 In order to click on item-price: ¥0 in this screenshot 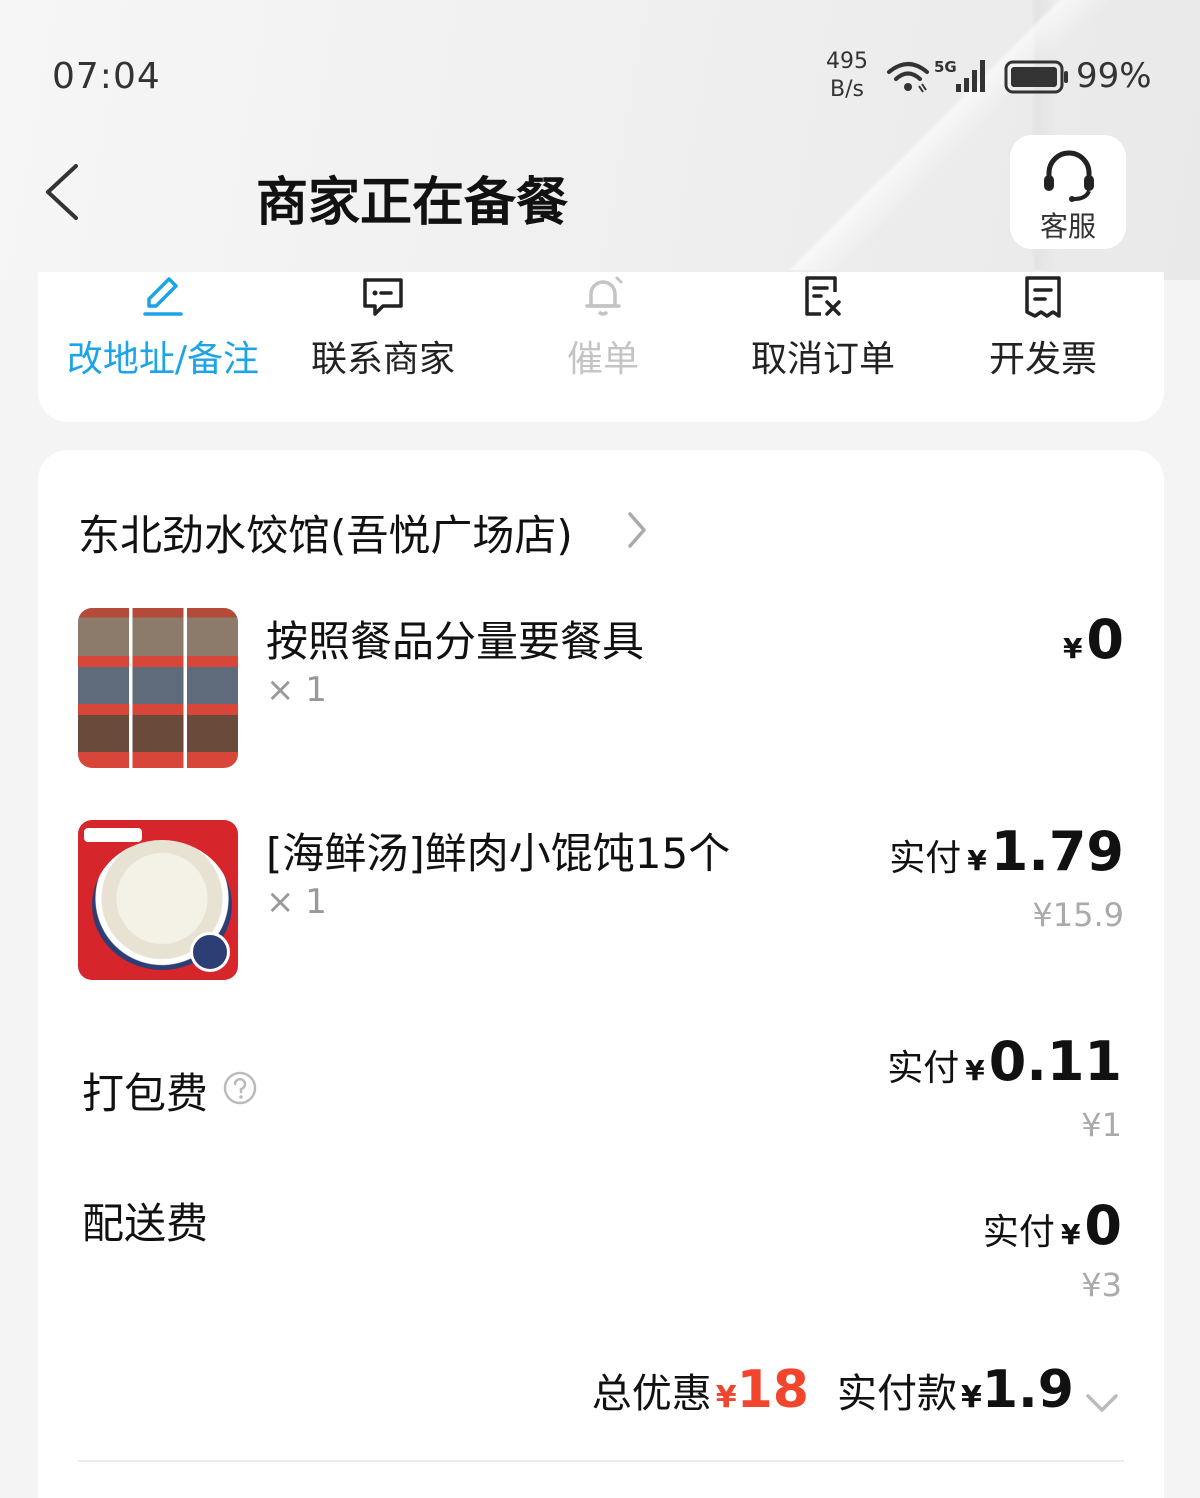, I will do `click(1090, 639)`.